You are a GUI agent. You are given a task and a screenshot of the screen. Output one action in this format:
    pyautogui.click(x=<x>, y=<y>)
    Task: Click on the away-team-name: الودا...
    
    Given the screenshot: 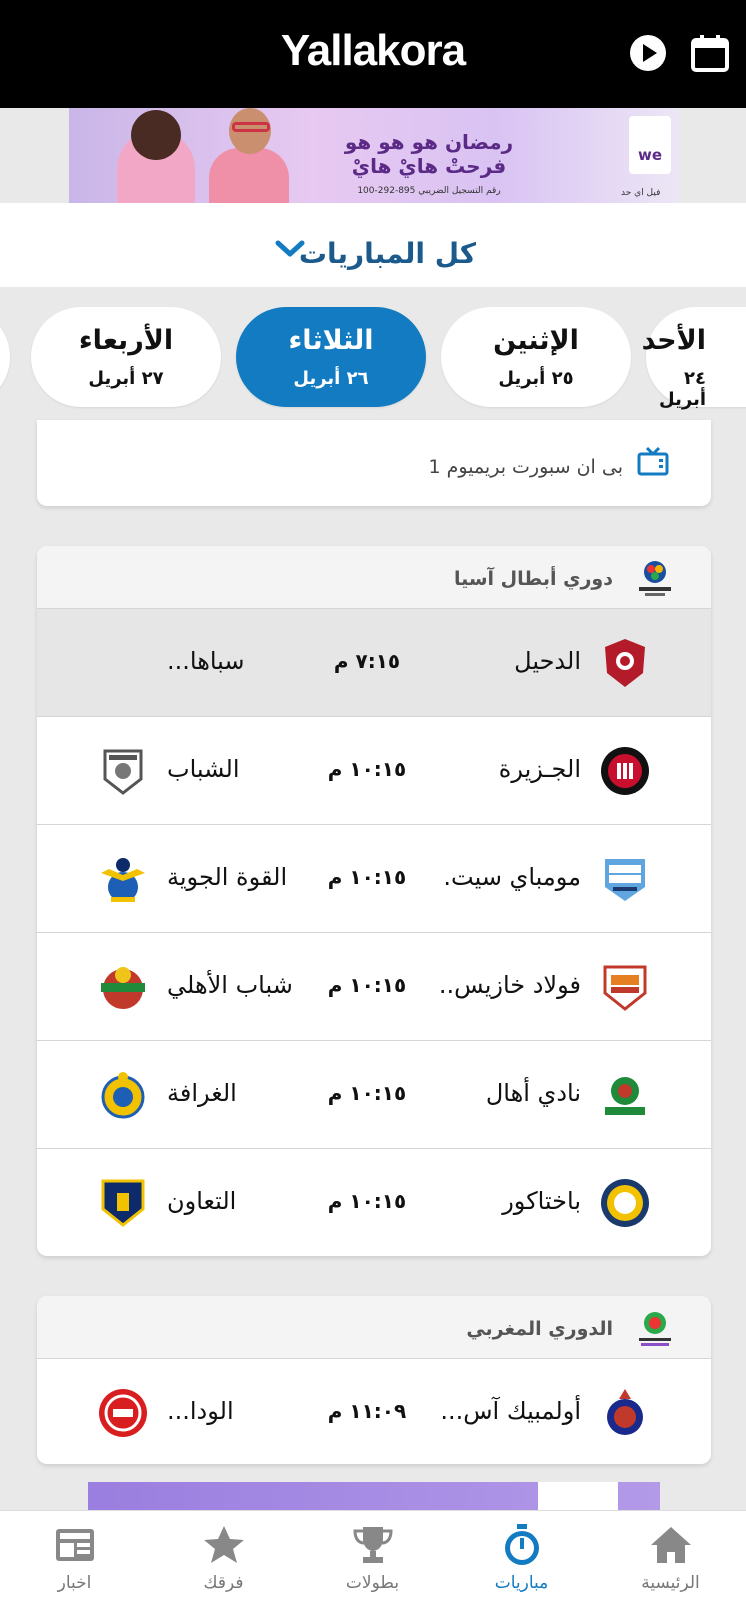 What is the action you would take?
    pyautogui.click(x=200, y=1411)
    